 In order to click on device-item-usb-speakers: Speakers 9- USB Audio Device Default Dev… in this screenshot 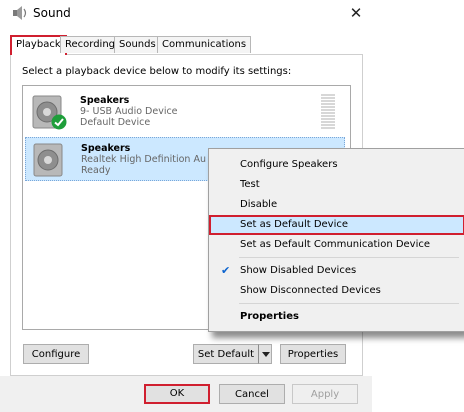, I will do `click(185, 112)`.